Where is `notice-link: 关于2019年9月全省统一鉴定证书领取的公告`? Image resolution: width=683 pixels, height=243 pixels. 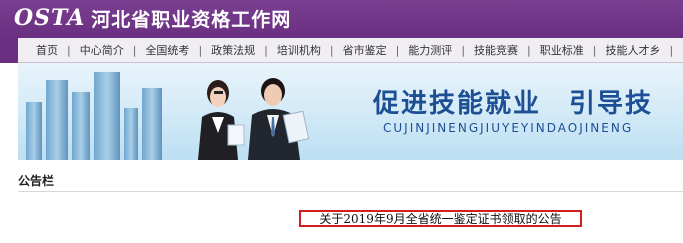
notice-link: 关于2019年9月全省统一鉴定证书领取的公告 is located at coordinates (440, 218).